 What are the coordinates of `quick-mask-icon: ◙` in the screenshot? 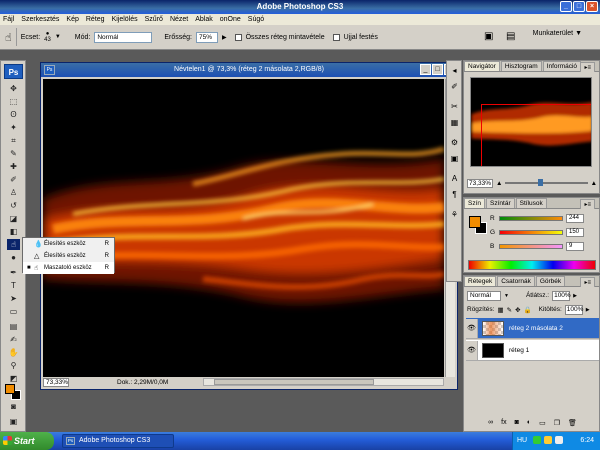 It's located at (13, 406).